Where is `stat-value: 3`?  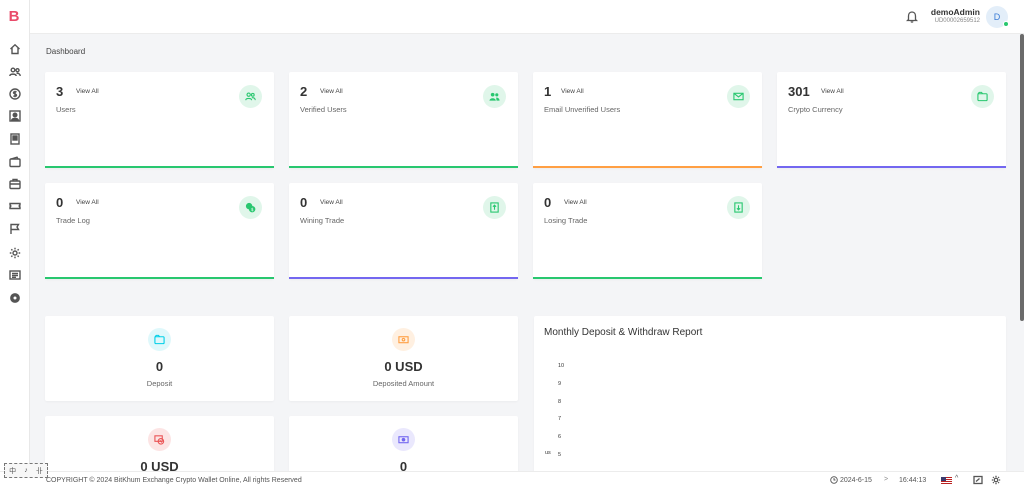
stat-value: 3 is located at coordinates (60, 91).